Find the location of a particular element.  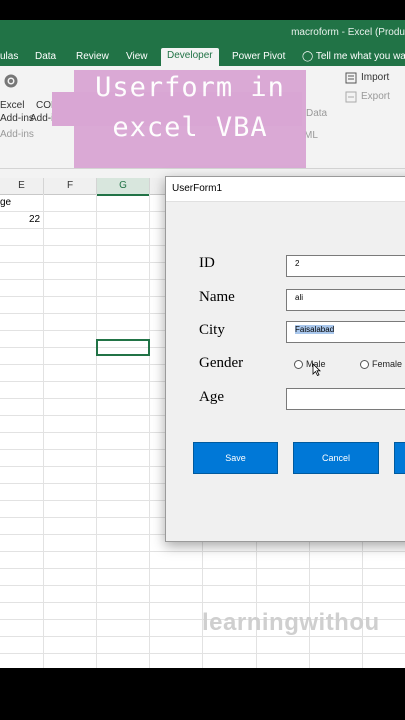

mouse-cursor-icon is located at coordinates (316, 369).